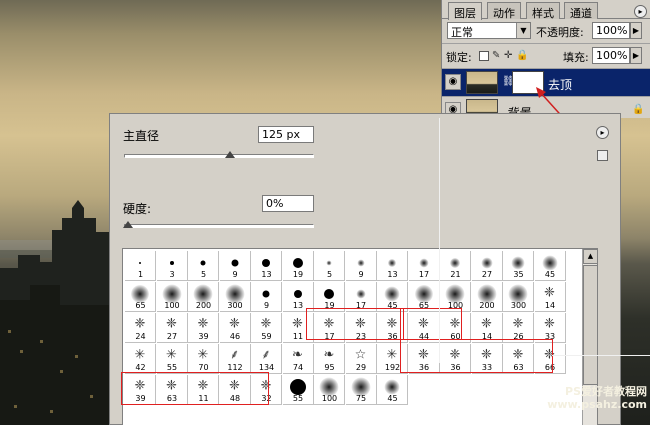 This screenshot has height=425, width=650. I want to click on brush-size-label: 14, so click(550, 305).